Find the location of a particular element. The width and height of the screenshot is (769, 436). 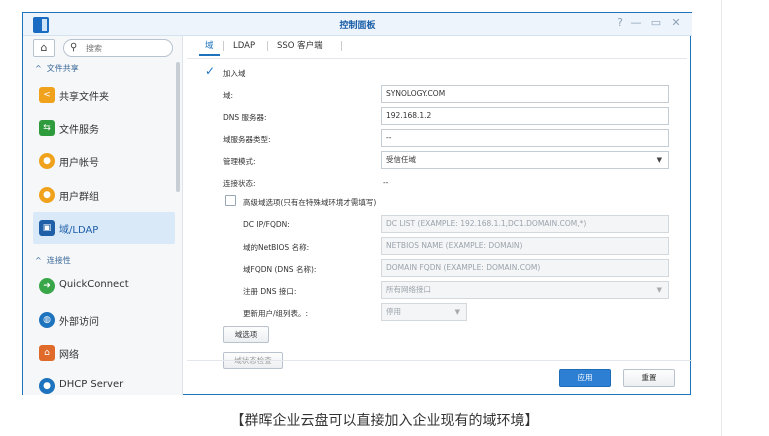

home-button: ⌂ is located at coordinates (44, 48).